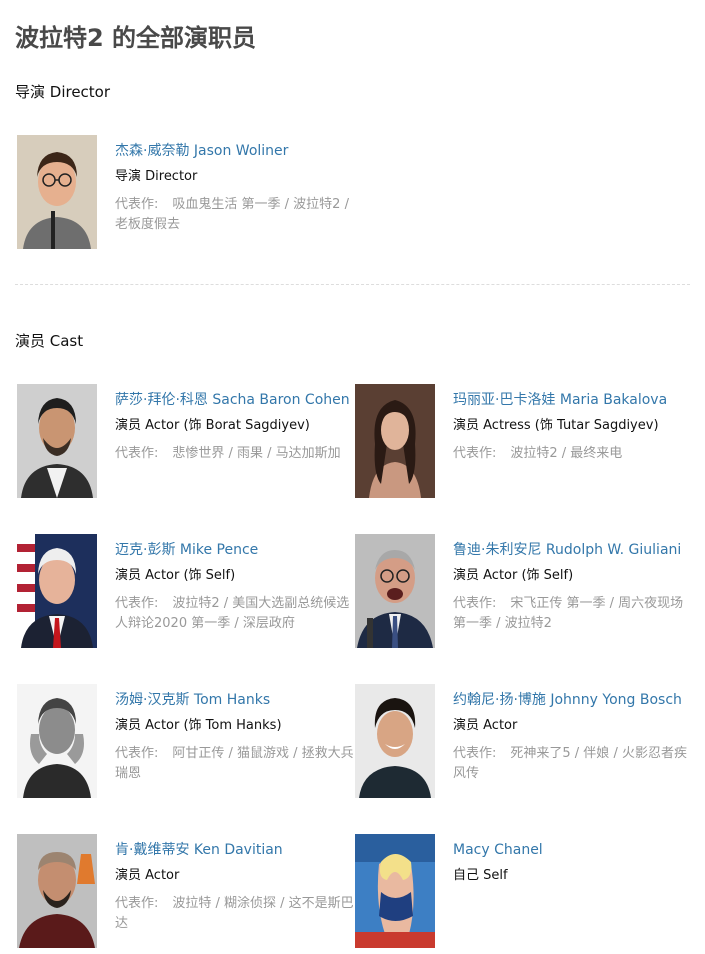  What do you see at coordinates (49, 341) in the screenshot?
I see `section-title-cast: 演员 Cast` at bounding box center [49, 341].